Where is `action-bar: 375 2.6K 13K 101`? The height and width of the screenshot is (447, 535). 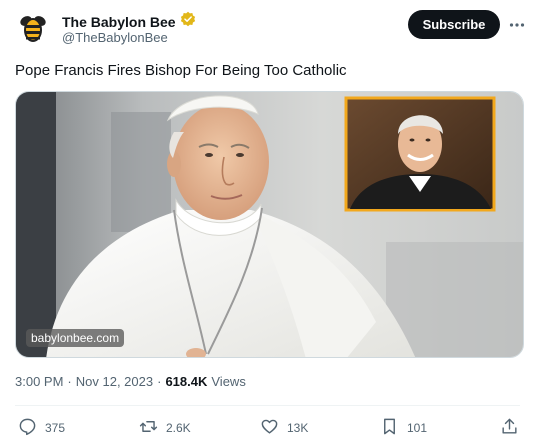 action-bar: 375 2.6K 13K 101 is located at coordinates (267, 428).